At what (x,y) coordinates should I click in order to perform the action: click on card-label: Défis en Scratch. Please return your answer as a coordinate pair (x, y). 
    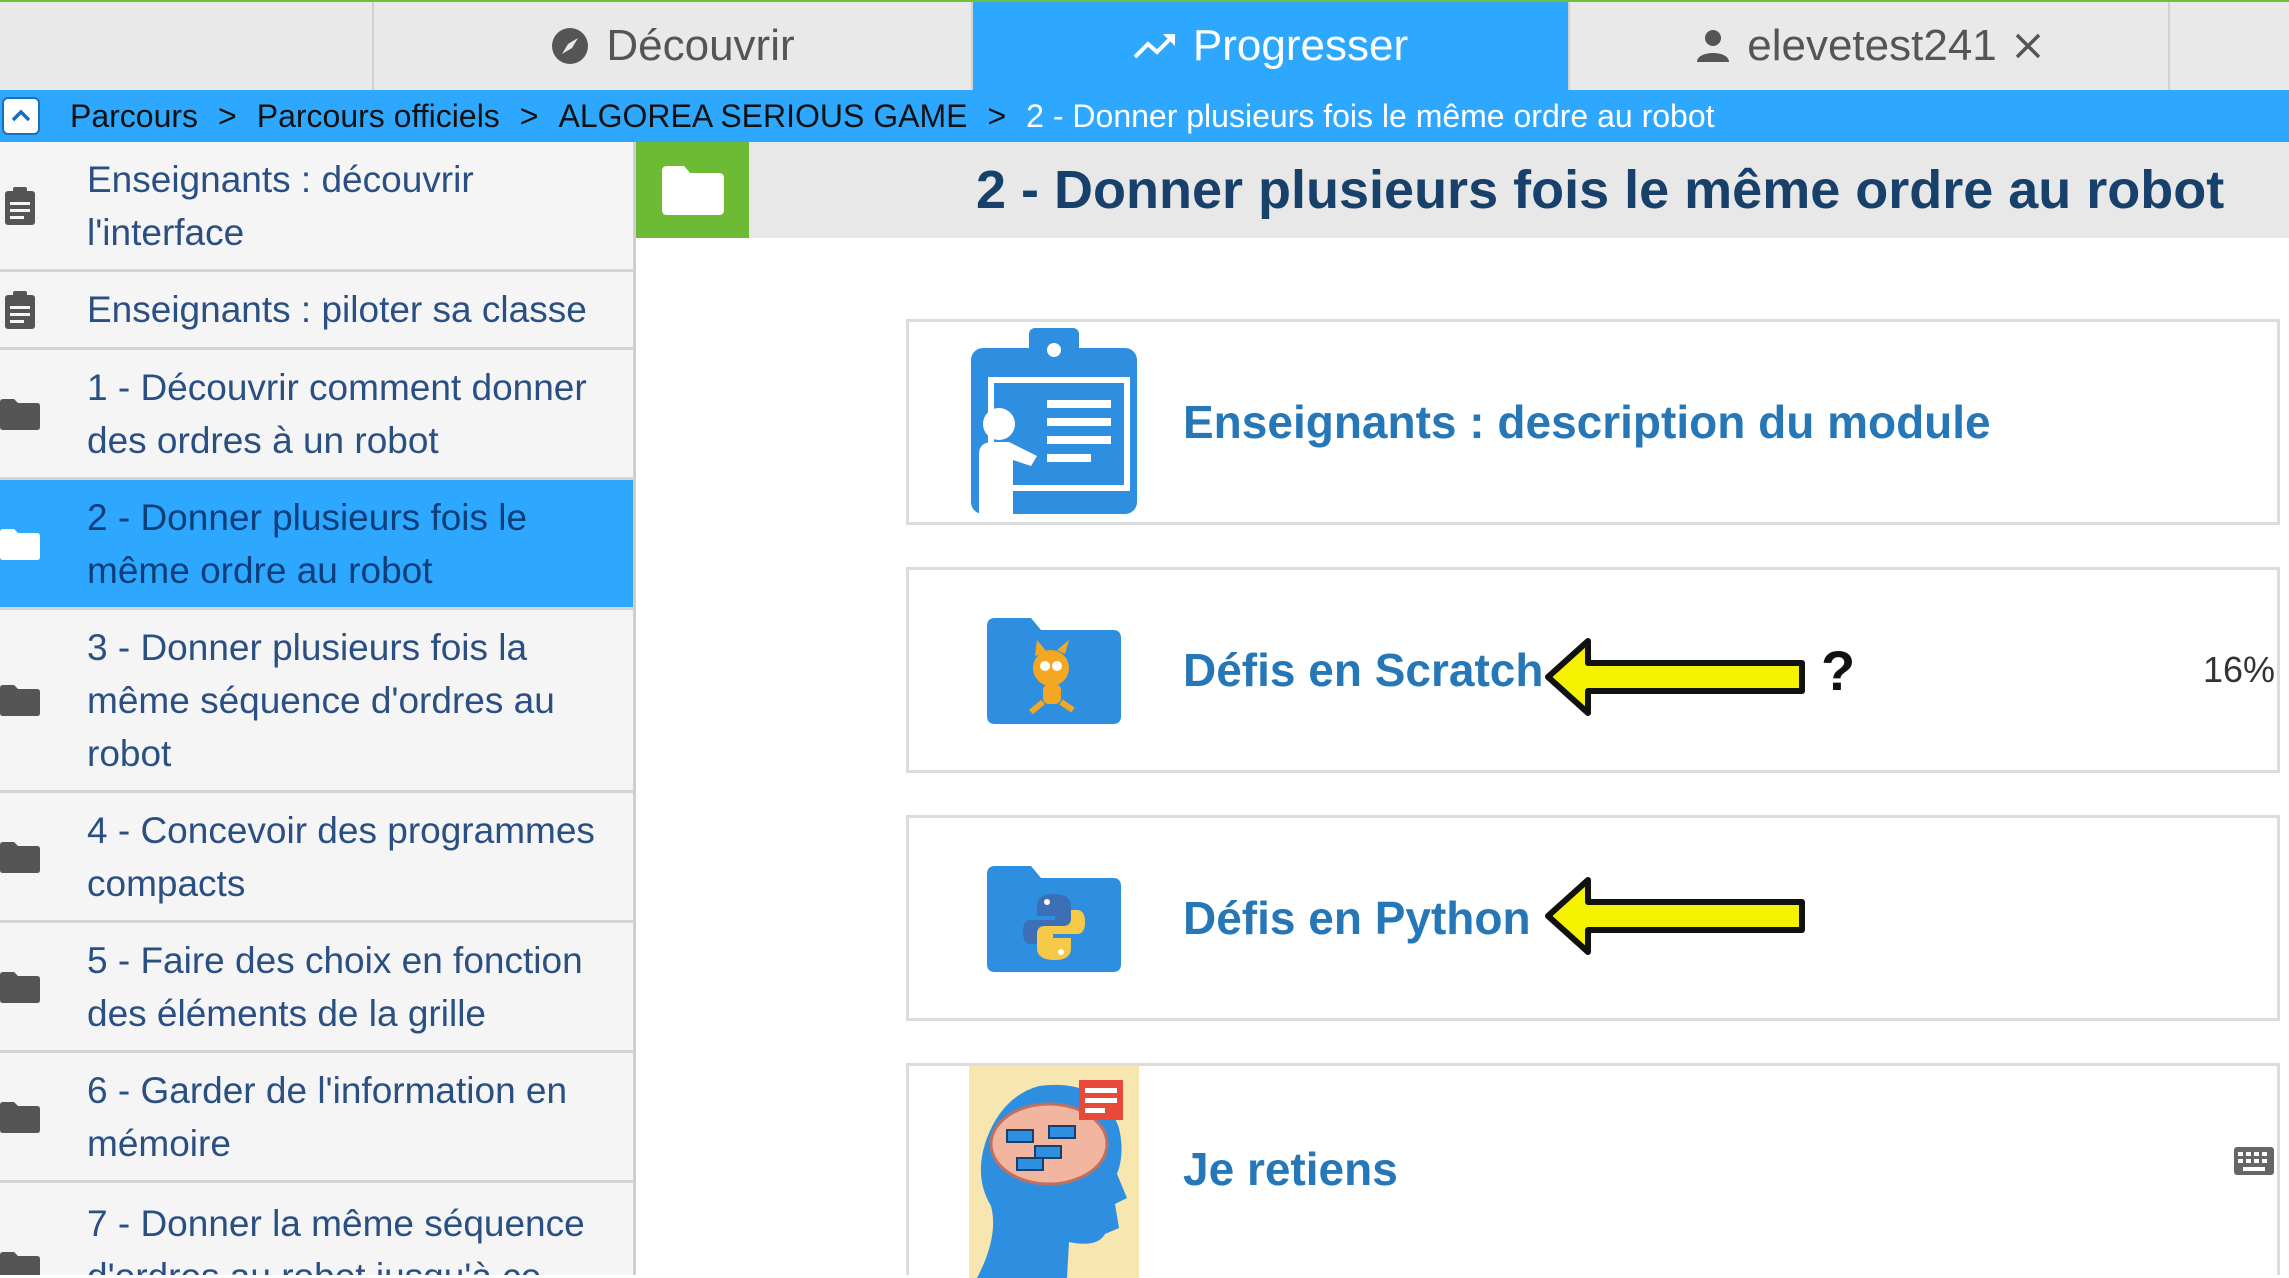
    Looking at the image, I should click on (1363, 670).